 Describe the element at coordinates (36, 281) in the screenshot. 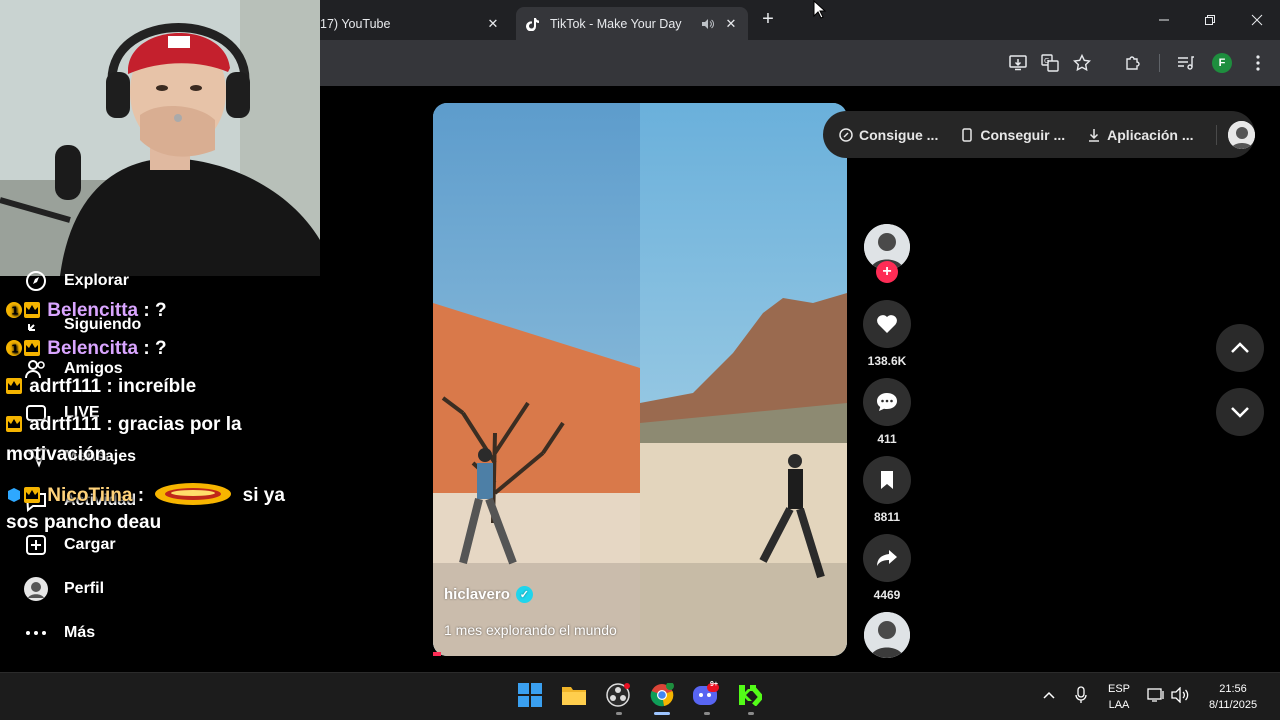

I see `compass-icon` at that location.